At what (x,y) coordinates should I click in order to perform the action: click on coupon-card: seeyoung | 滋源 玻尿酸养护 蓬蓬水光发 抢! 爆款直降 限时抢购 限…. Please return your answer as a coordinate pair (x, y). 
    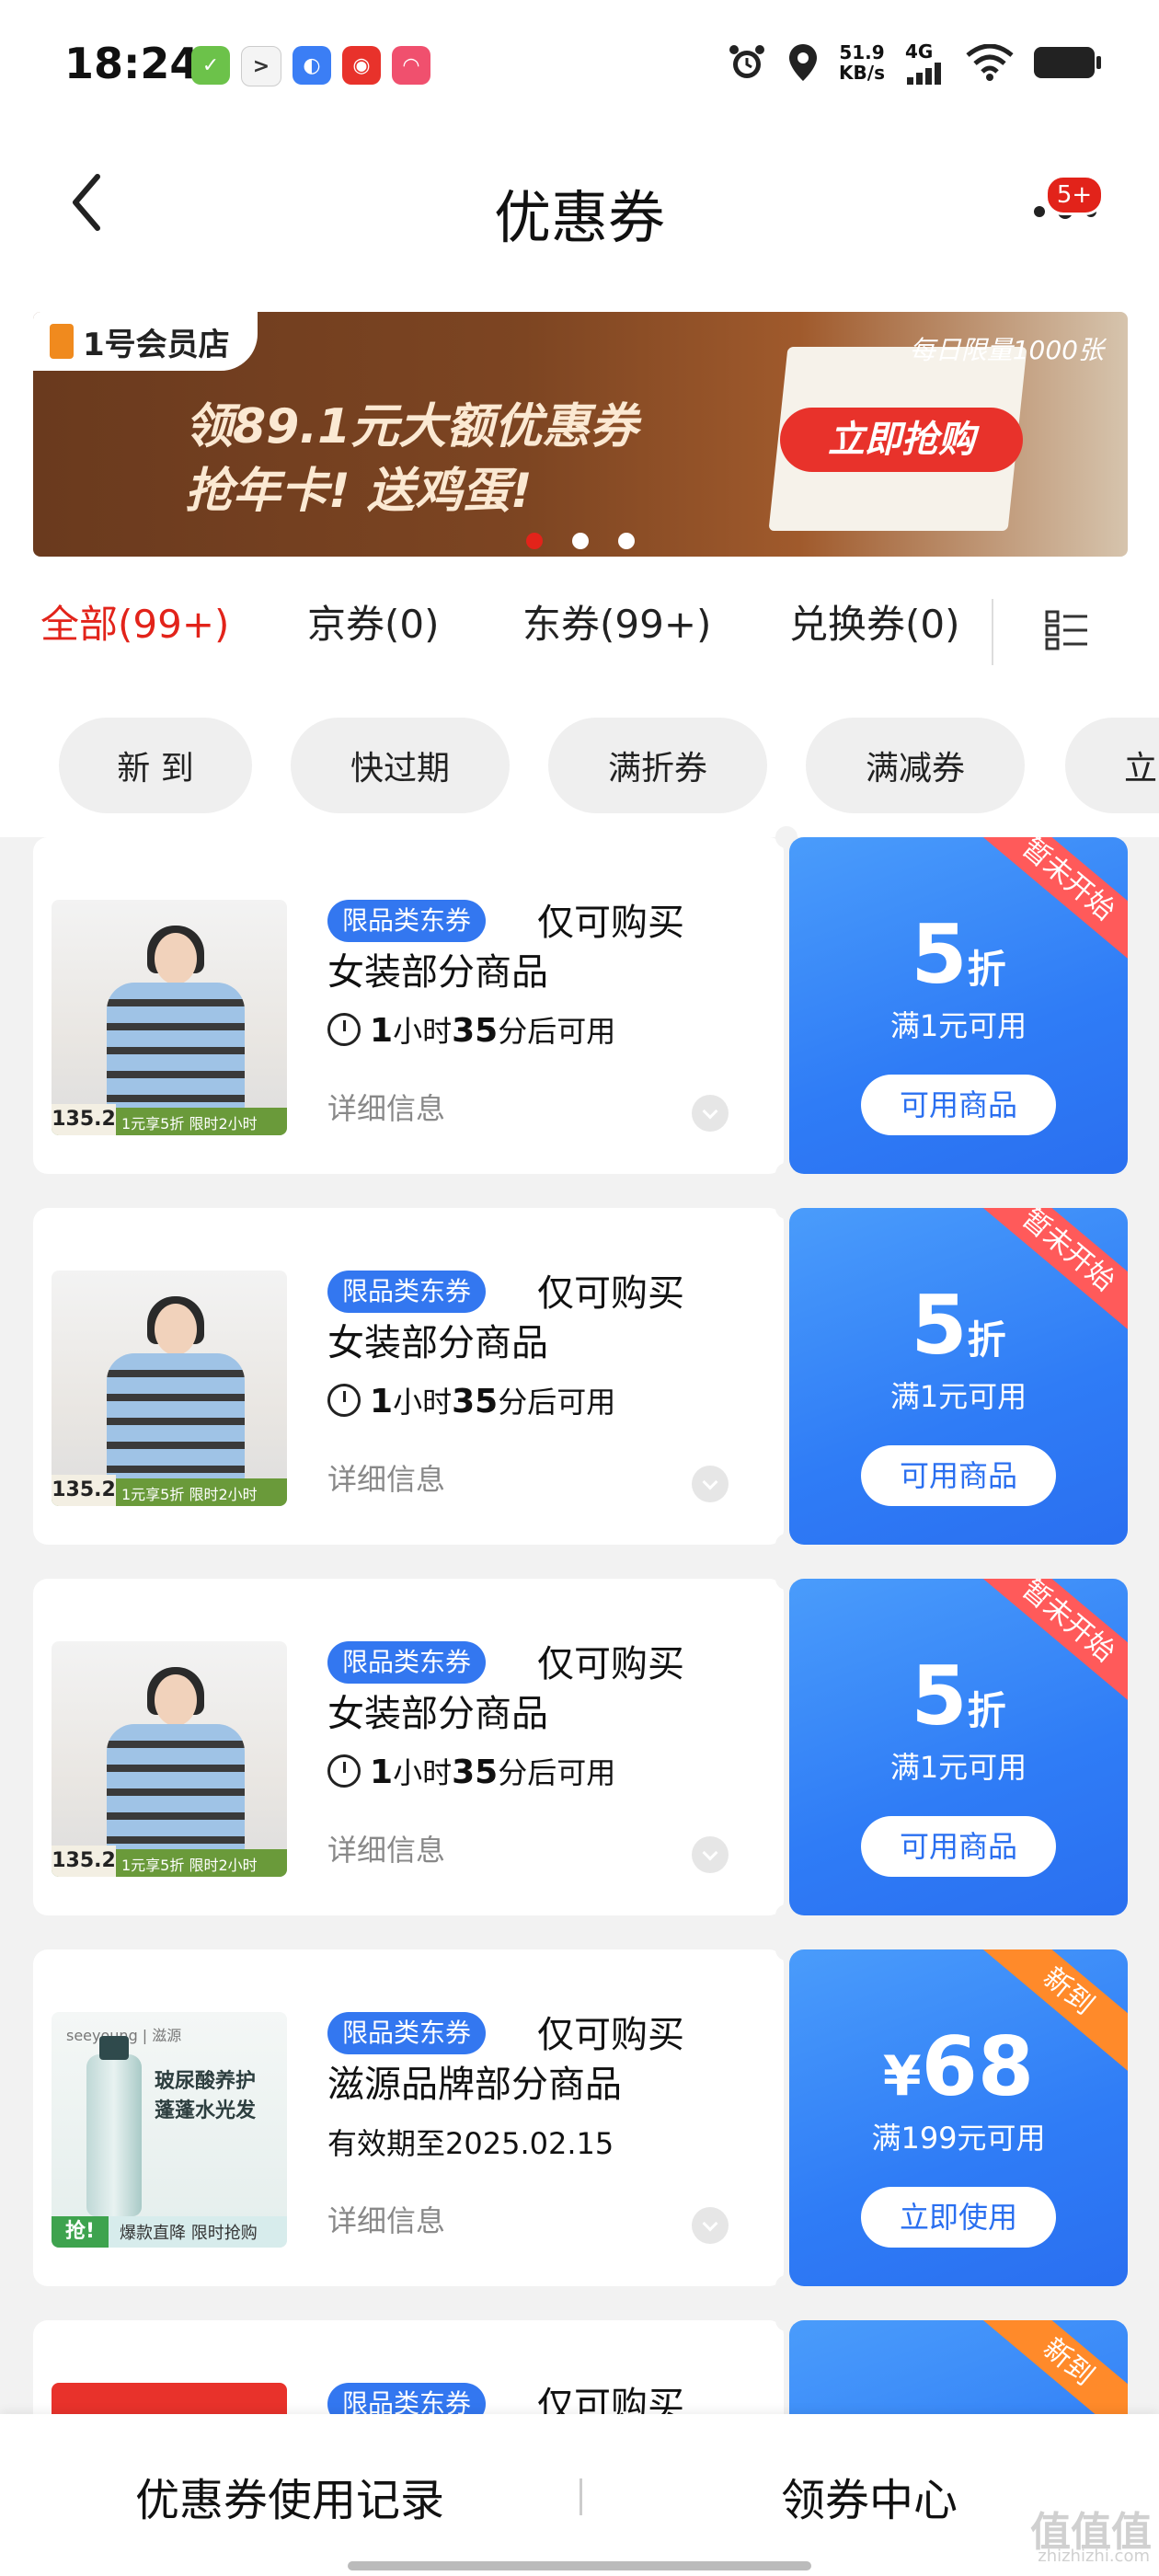
    Looking at the image, I should click on (580, 2117).